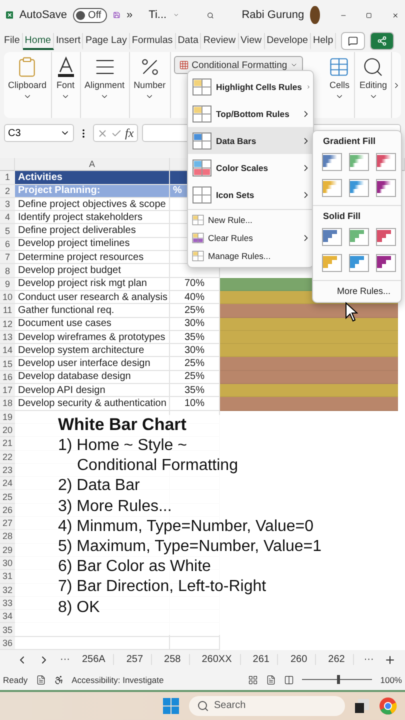  What do you see at coordinates (349, 141) in the screenshot?
I see `section-title: Gradient Fill` at bounding box center [349, 141].